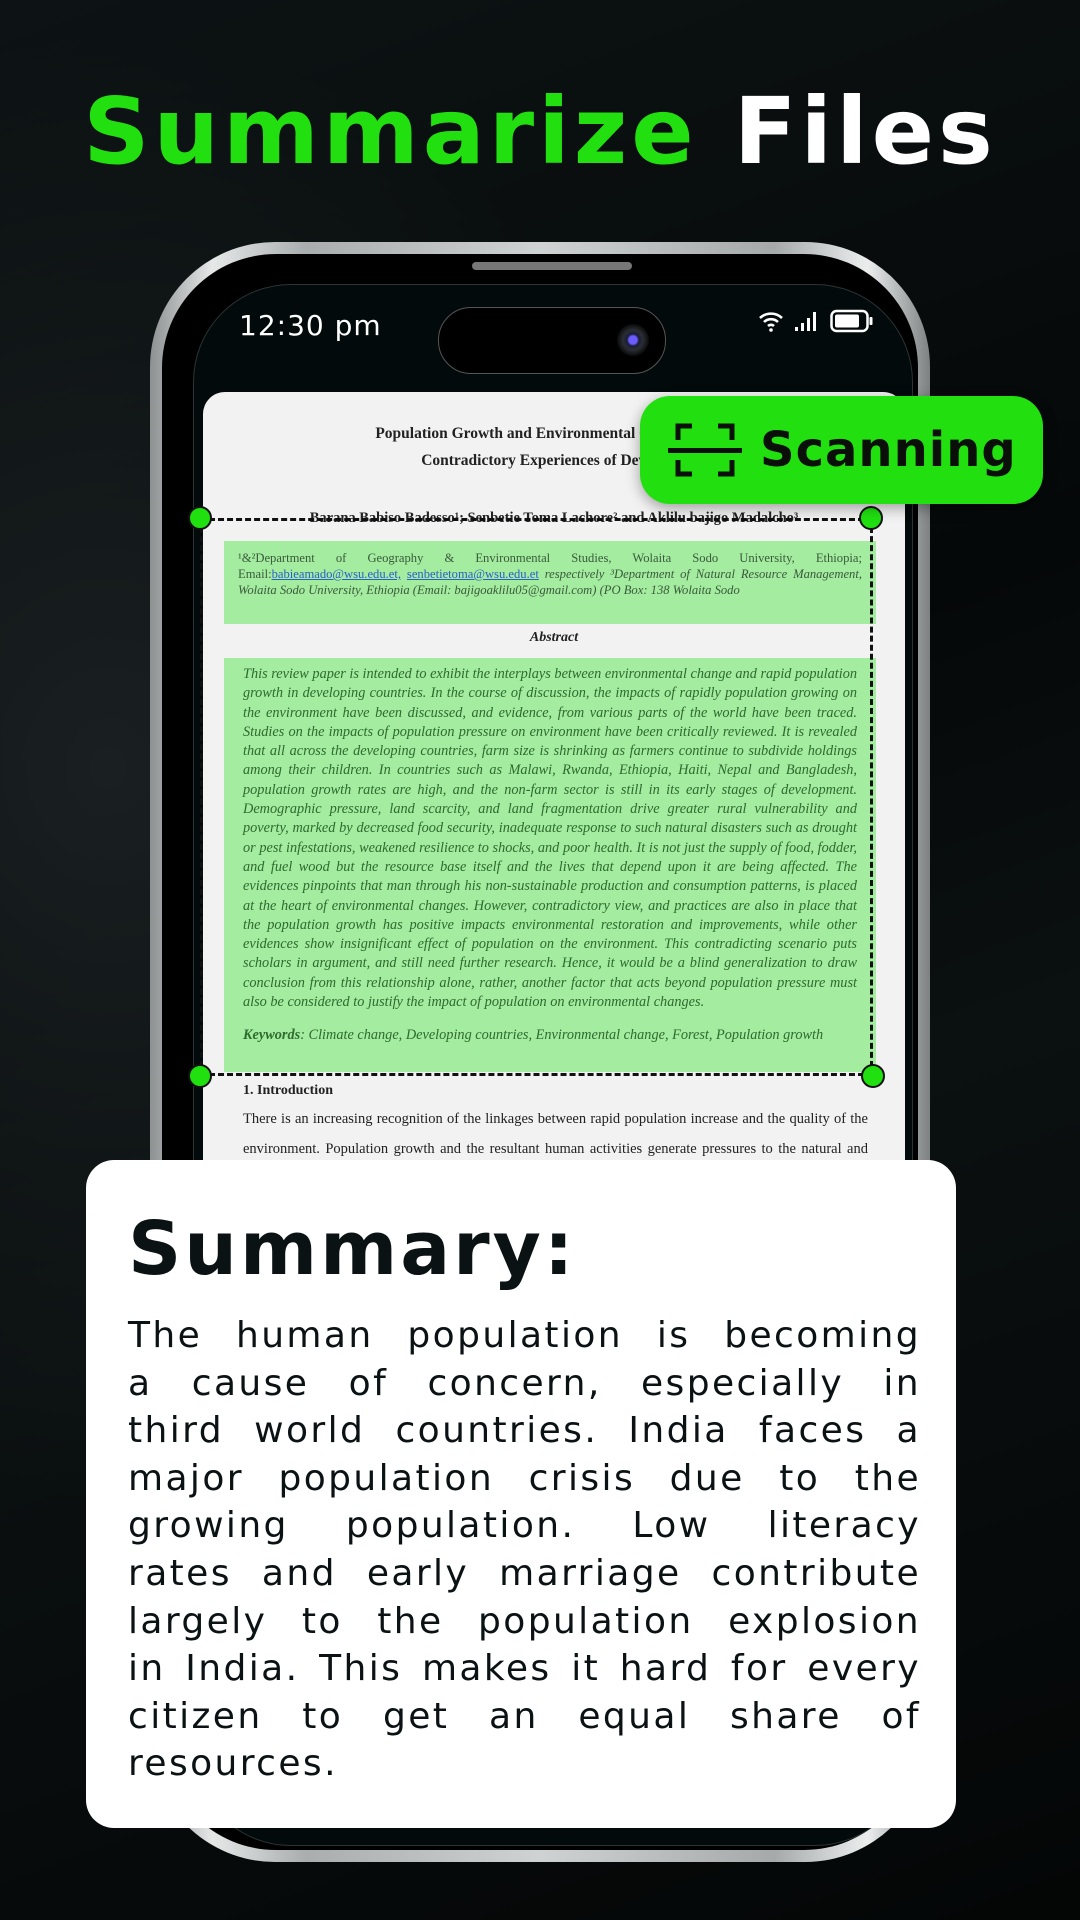 The image size is (1080, 1920). I want to click on scanning-badge: Scanning, so click(841, 450).